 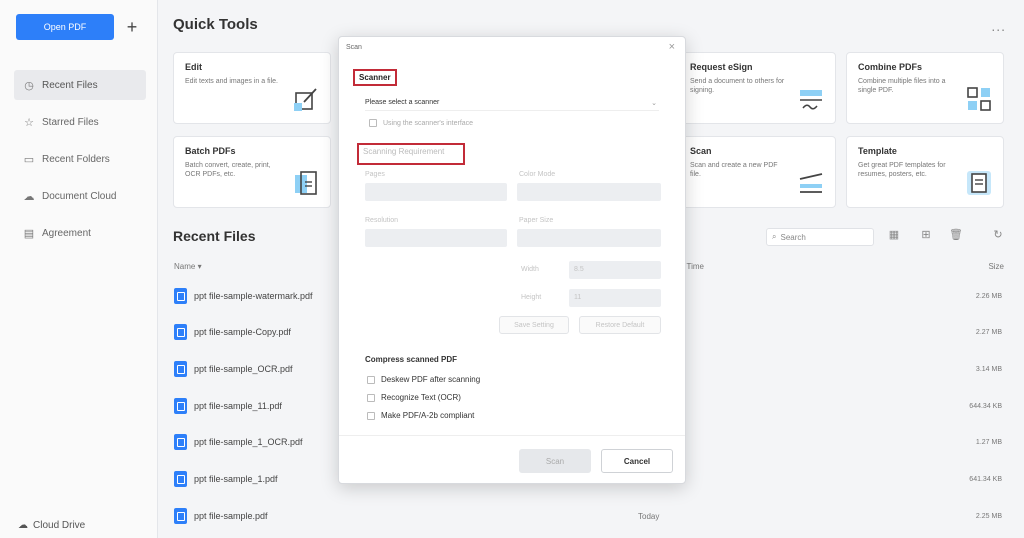 I want to click on file-name: ppt file-sample-watermark.pdf, so click(x=253, y=296).